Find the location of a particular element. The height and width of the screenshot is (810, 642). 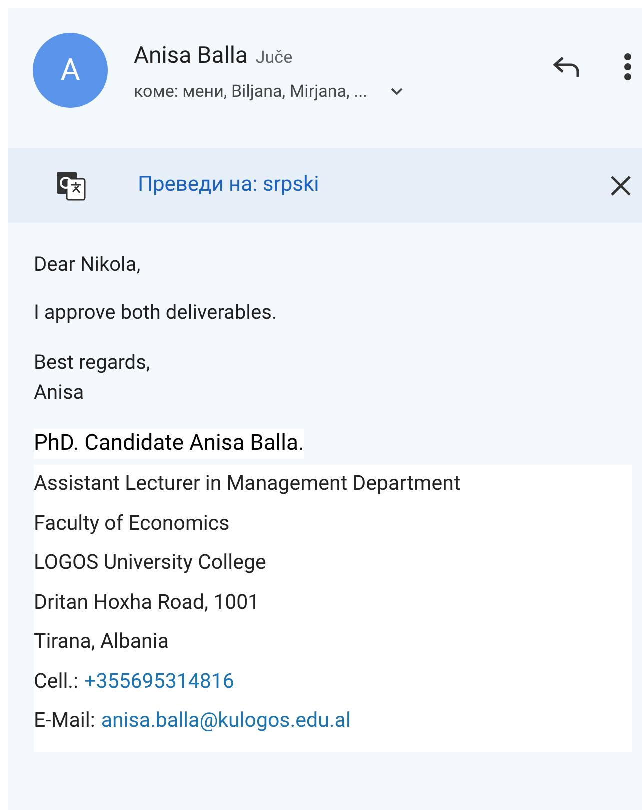

body-text: I approve both deliverables. is located at coordinates (156, 312).